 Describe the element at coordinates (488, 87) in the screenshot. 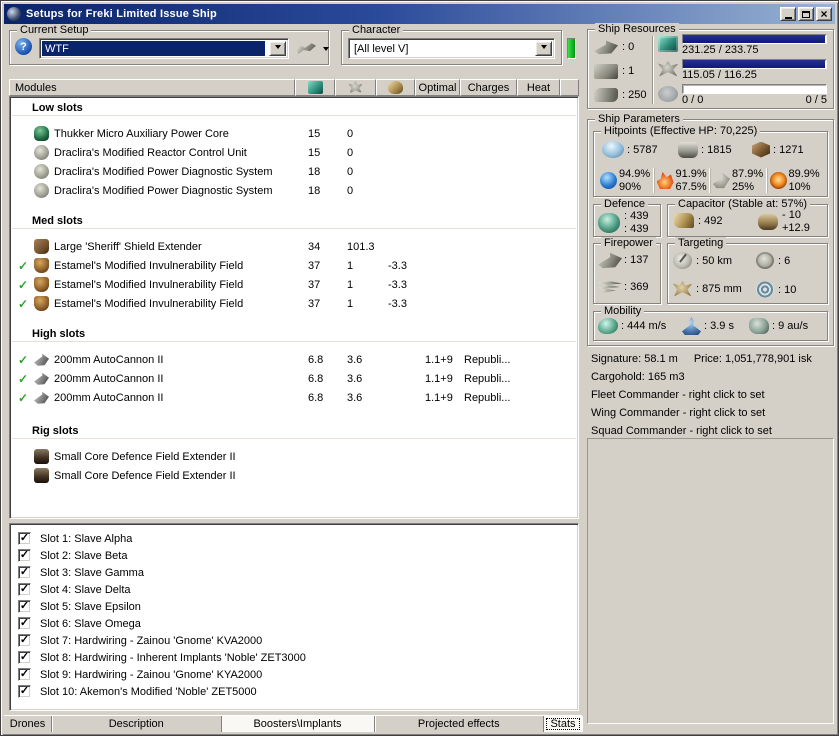

I see `column-charges: Charges` at that location.